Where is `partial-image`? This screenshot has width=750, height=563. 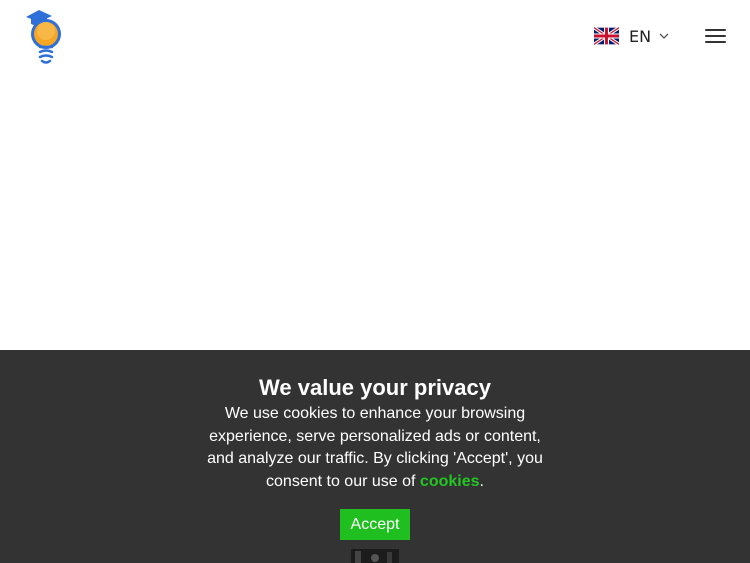 partial-image is located at coordinates (375, 556).